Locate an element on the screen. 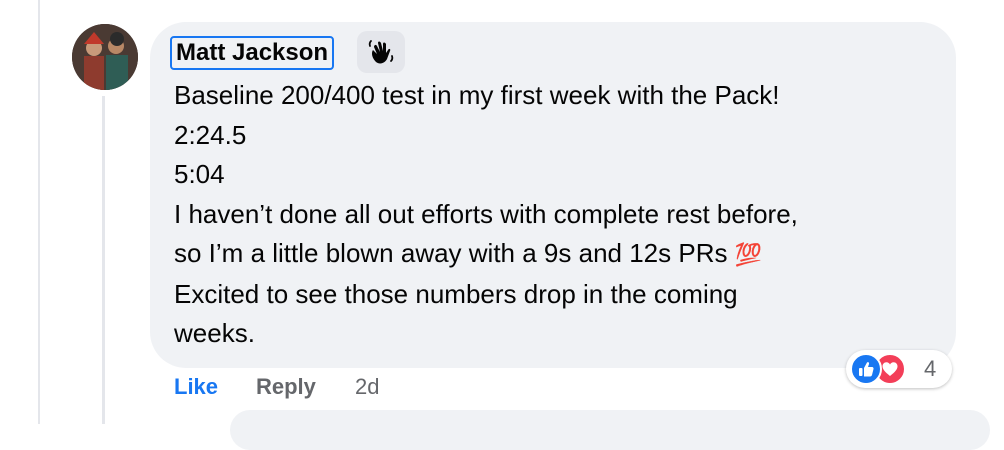 The image size is (1004, 450). hundred-points-emoji: 💯 is located at coordinates (748, 254).